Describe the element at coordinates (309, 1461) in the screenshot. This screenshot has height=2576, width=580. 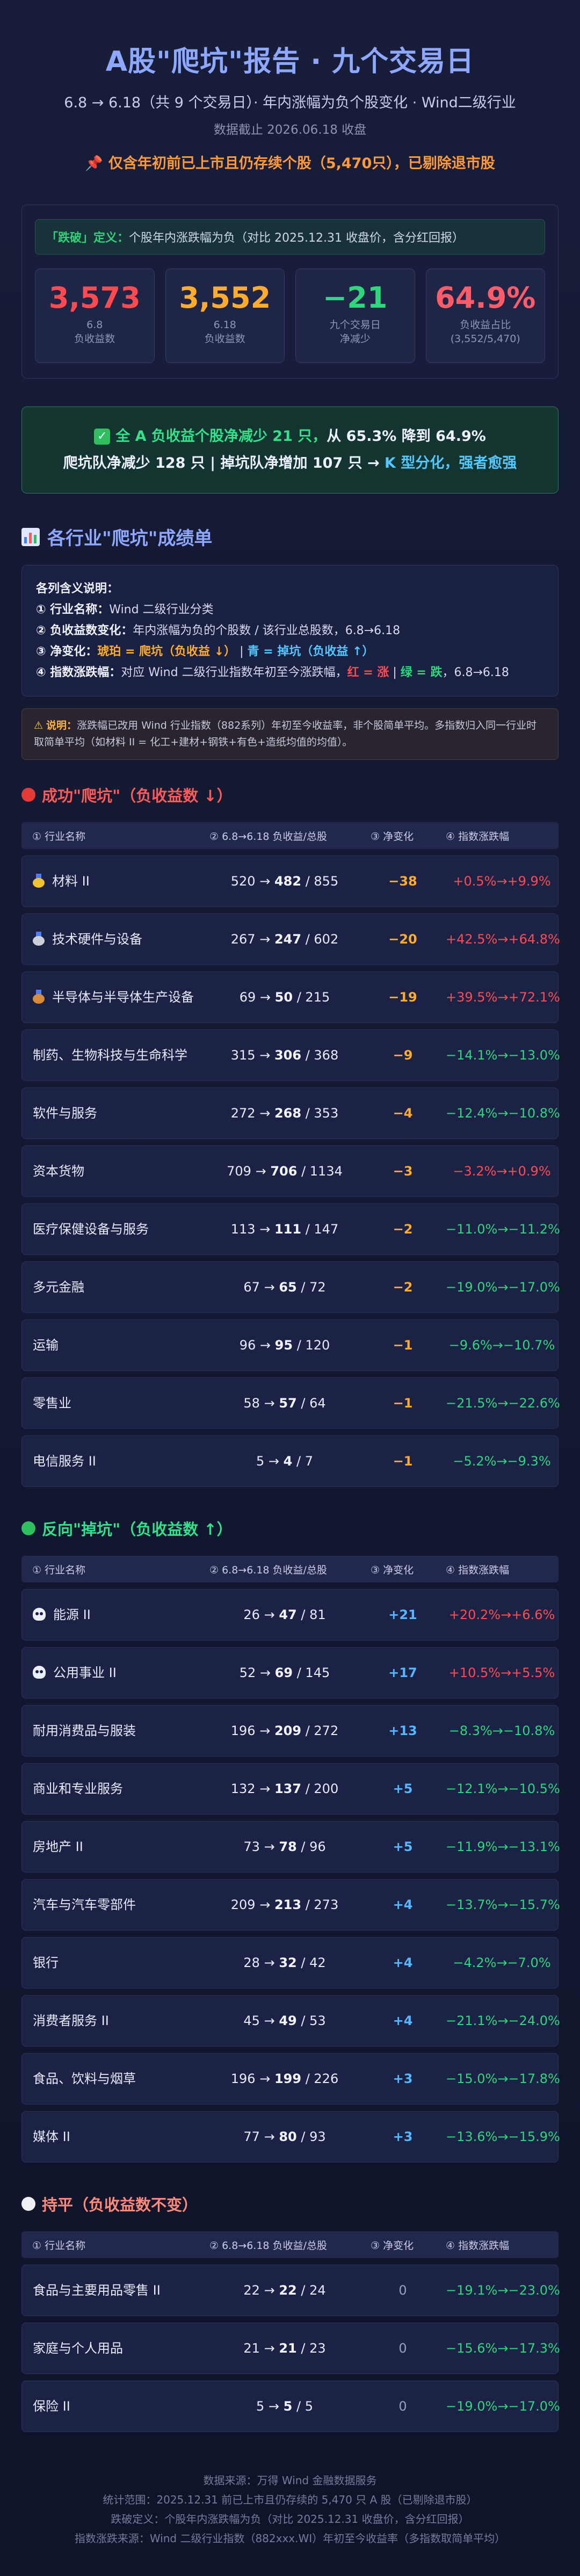
I see `count-total: 7` at that location.